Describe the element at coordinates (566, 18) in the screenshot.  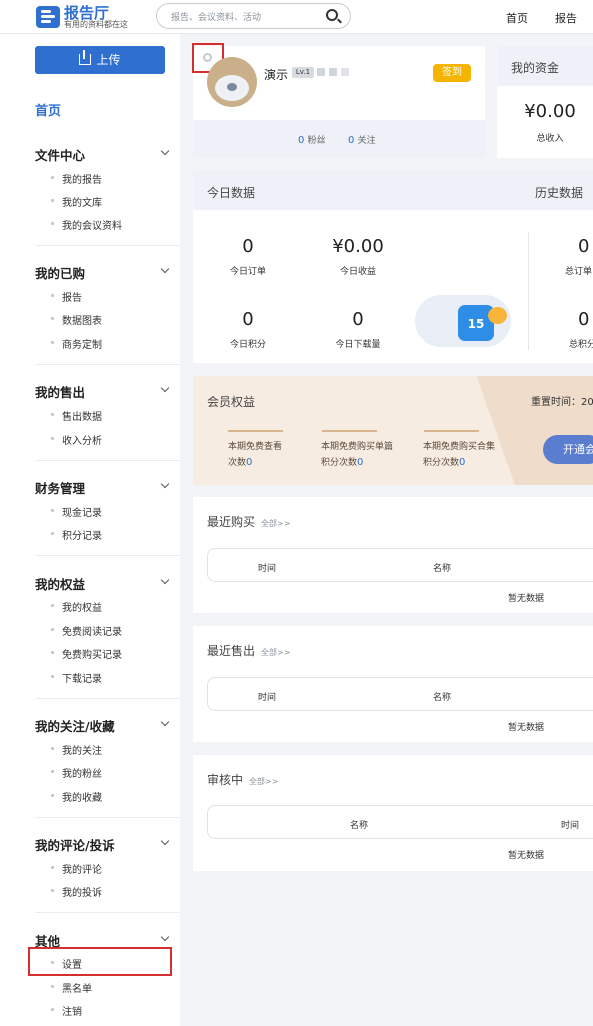
I see `nav-reports: 报告` at that location.